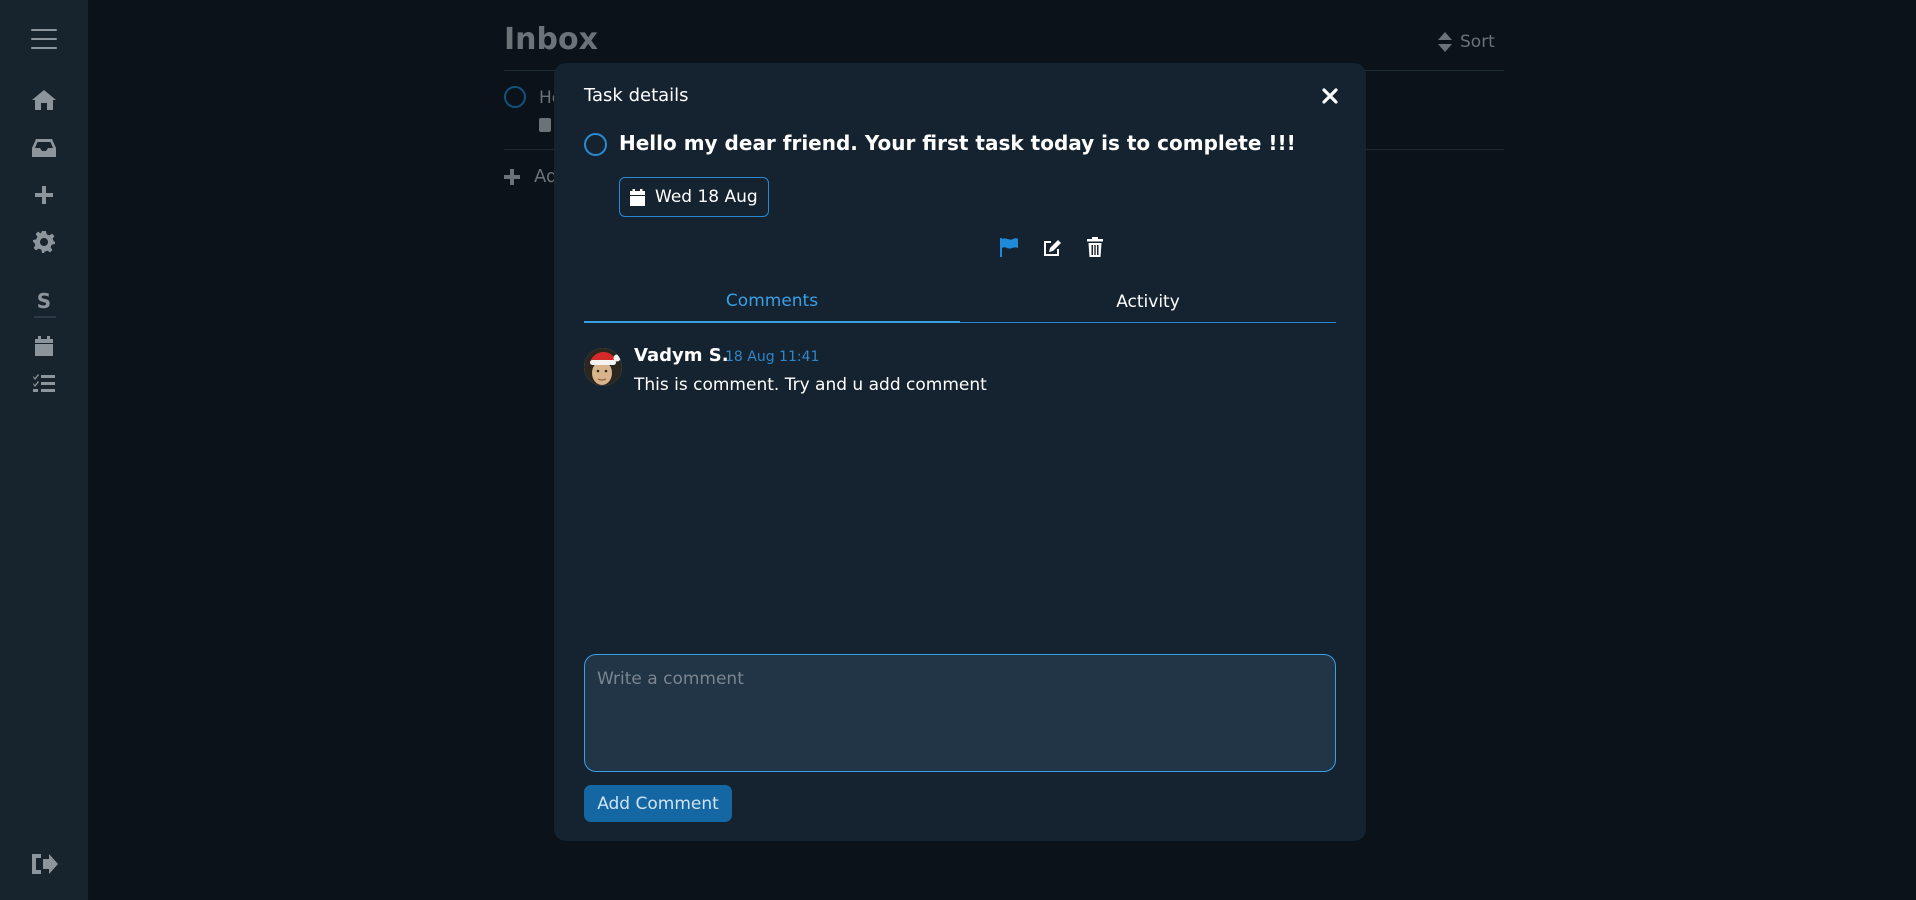 The height and width of the screenshot is (900, 1916). Describe the element at coordinates (44, 39) in the screenshot. I see `menu-icon` at that location.